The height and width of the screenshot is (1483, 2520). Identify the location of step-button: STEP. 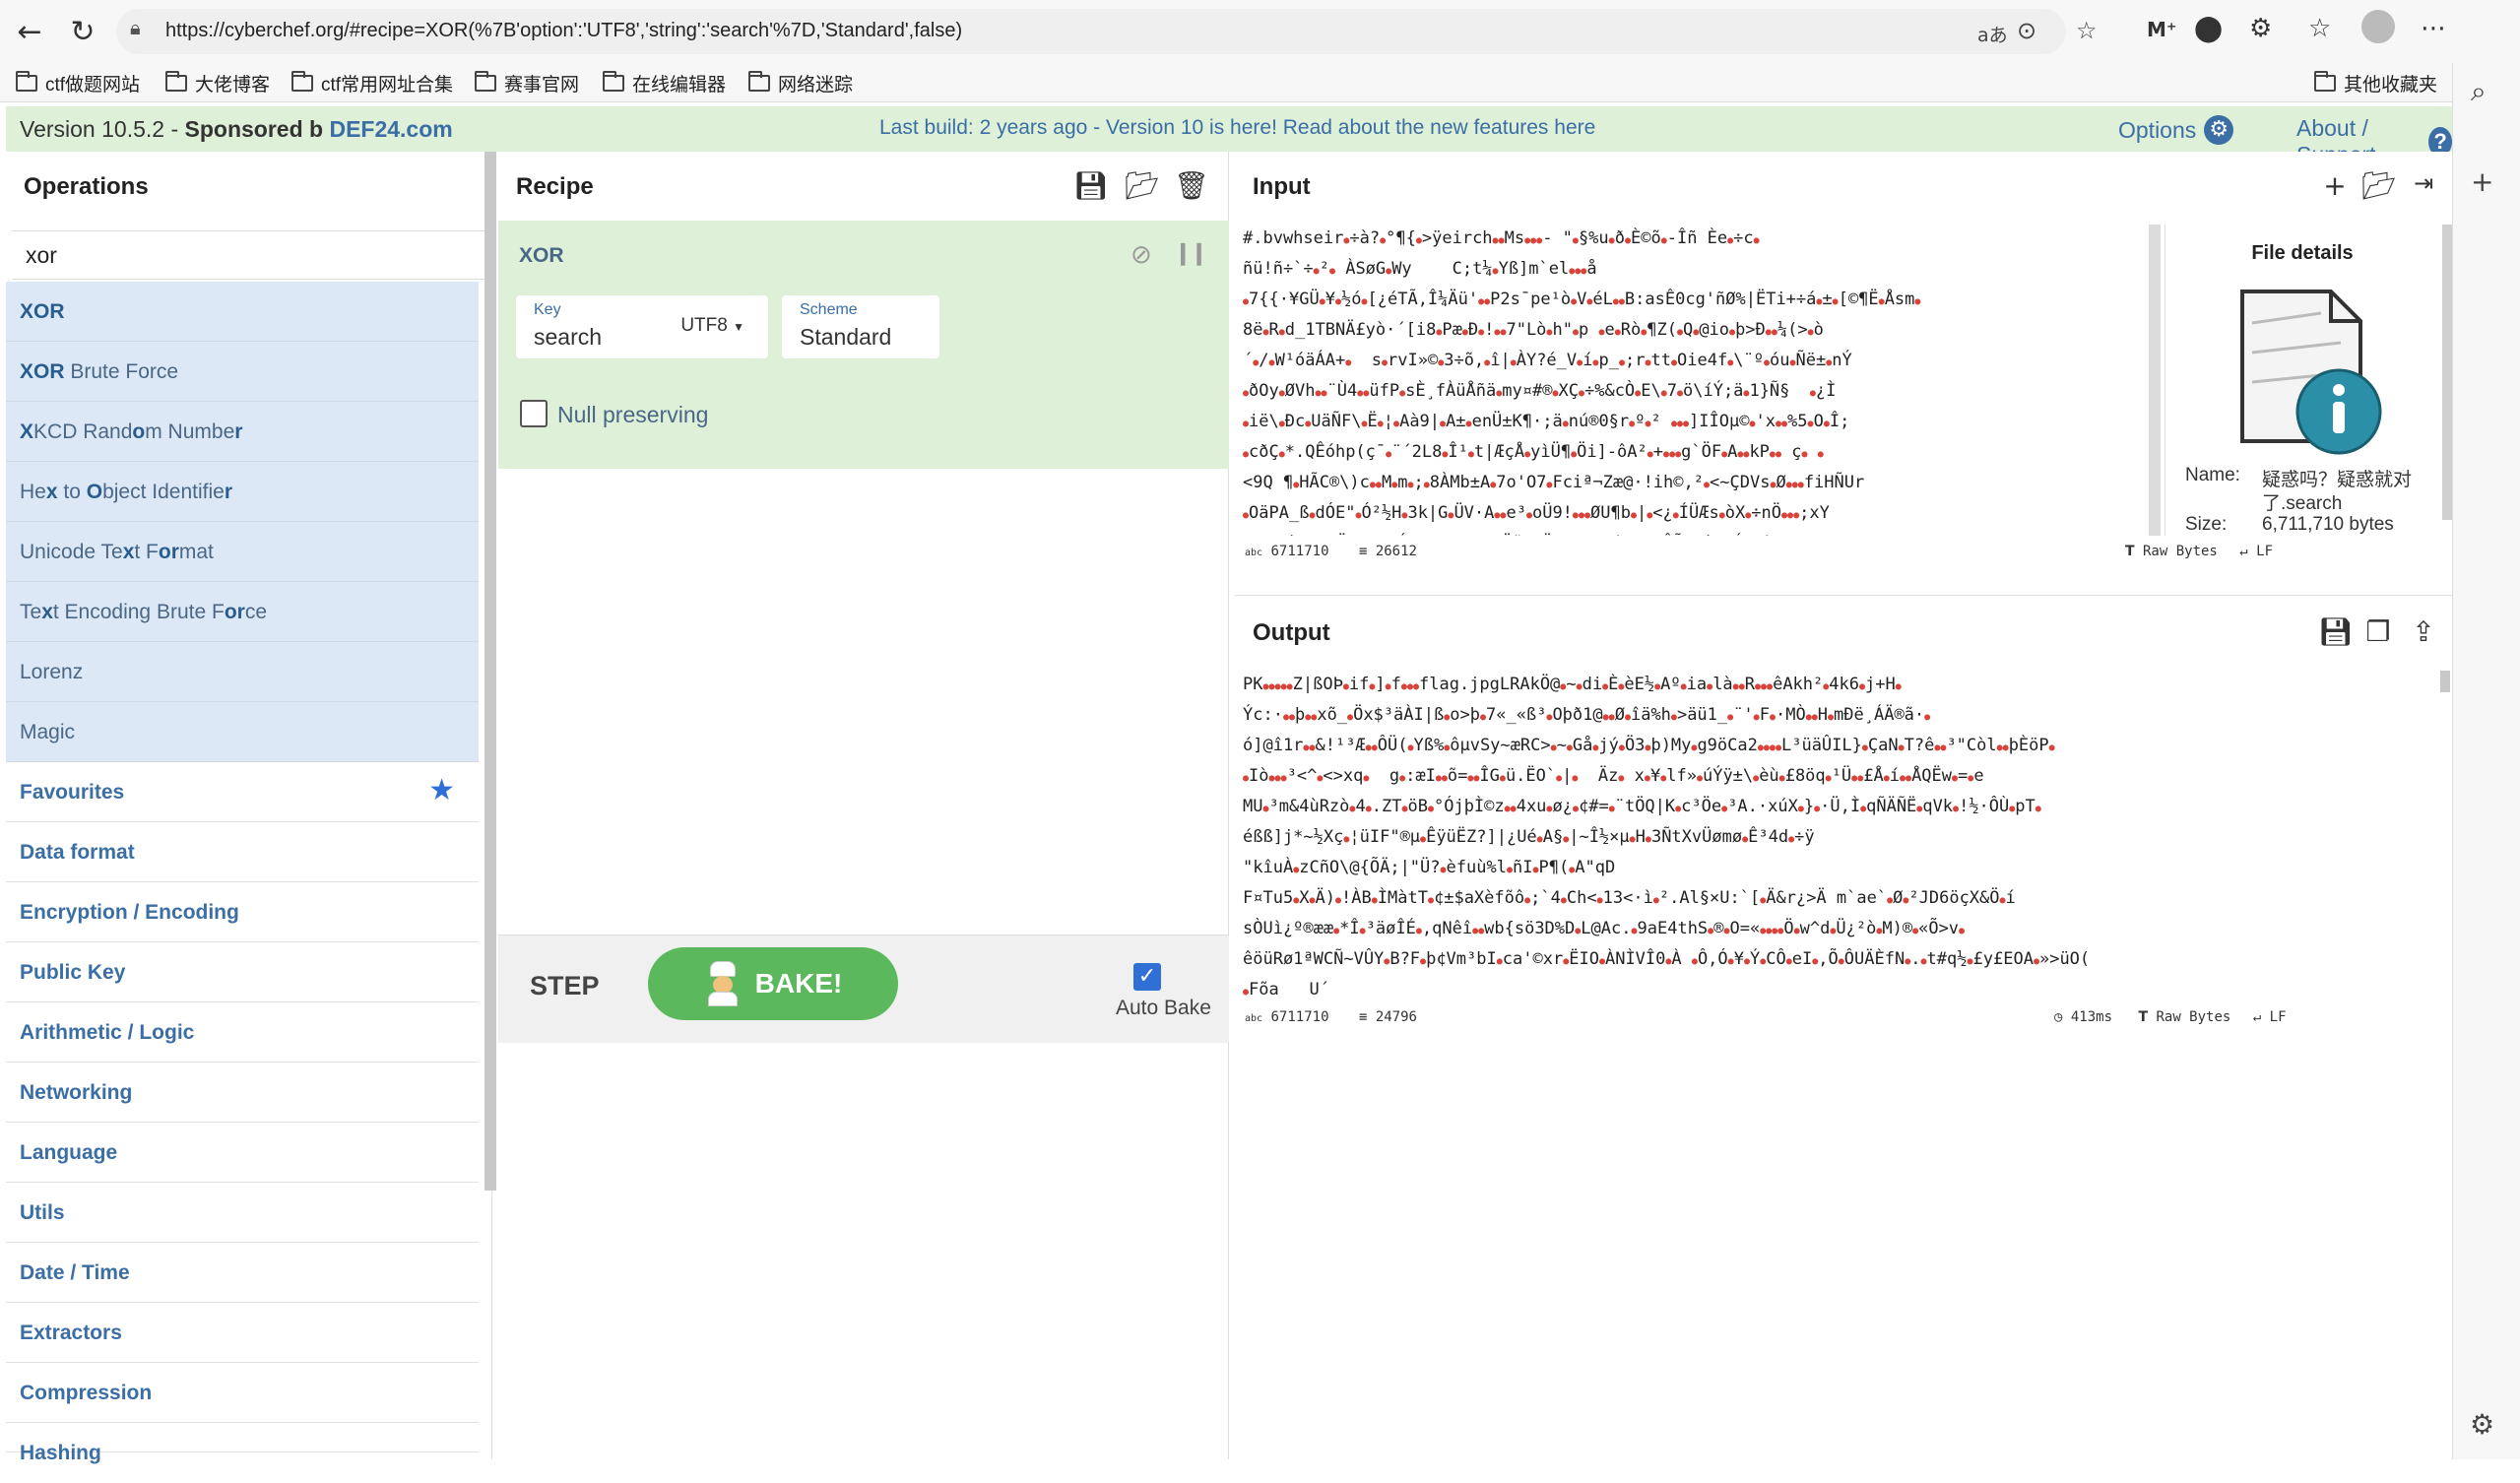
(565, 986).